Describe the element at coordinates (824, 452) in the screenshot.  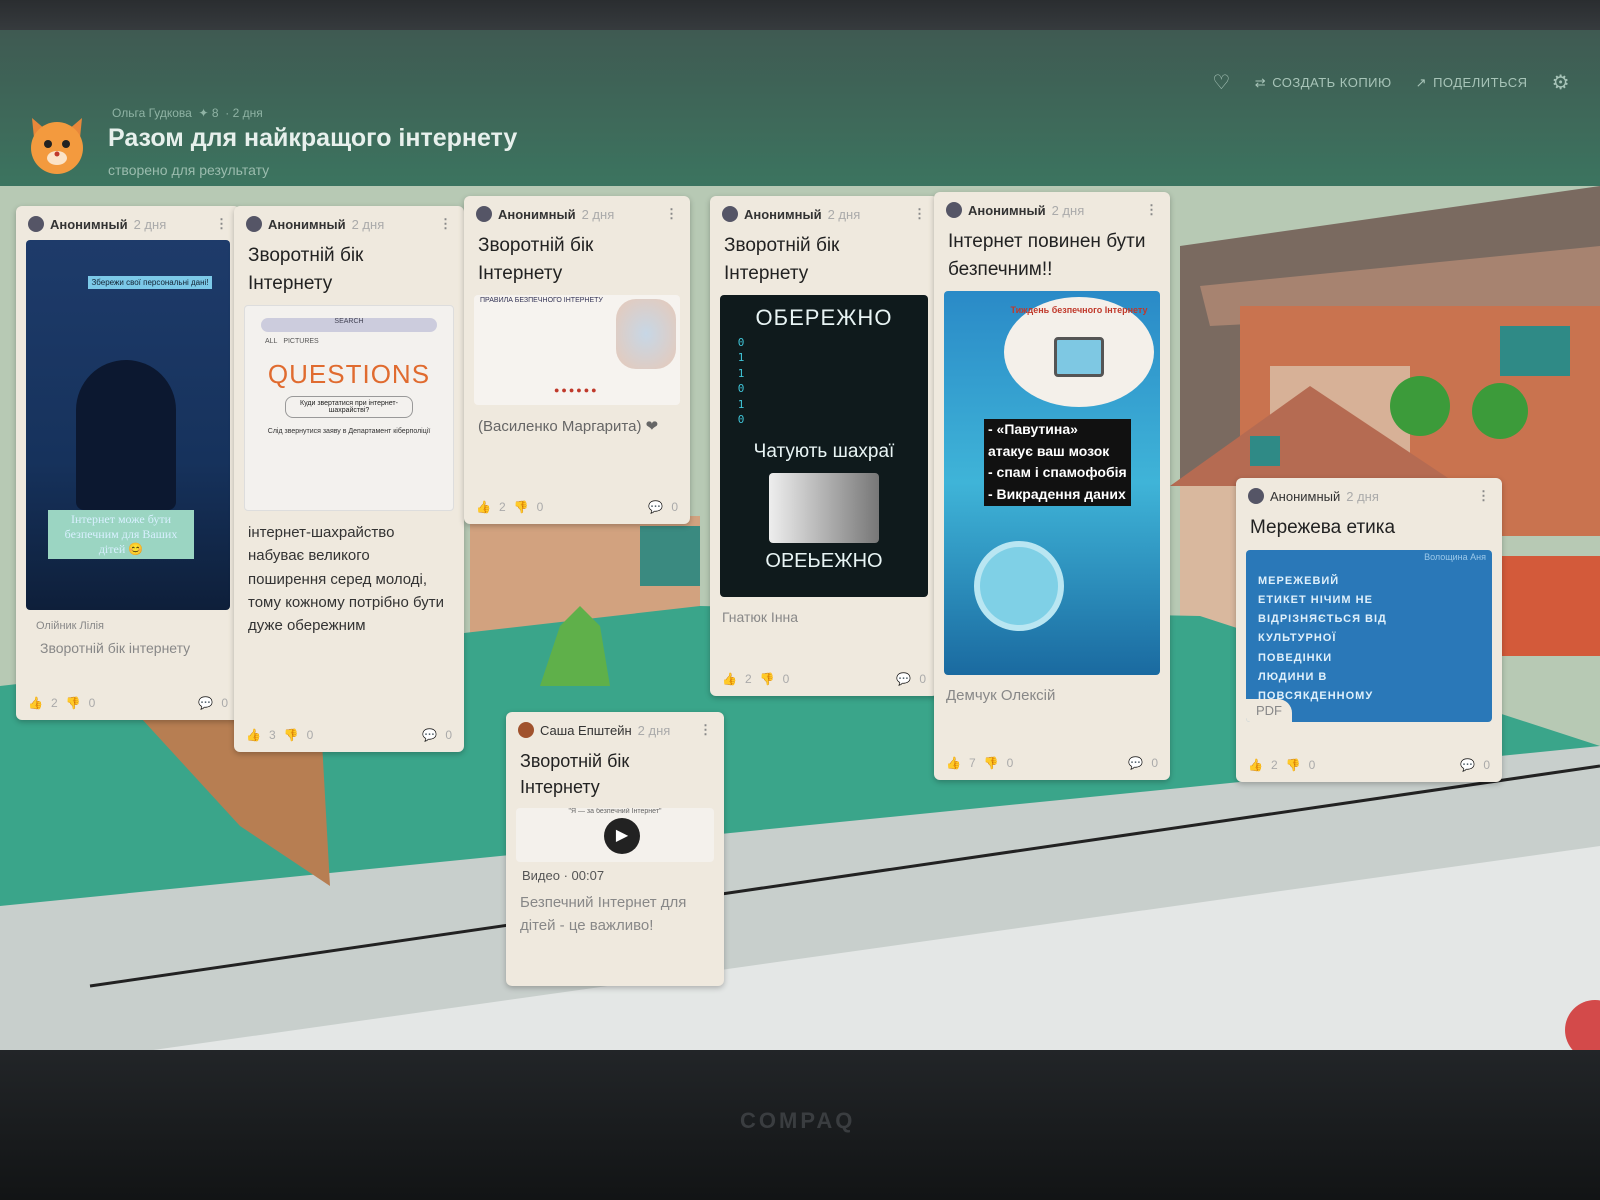
I see `image-mid-text: Чатують шахраї` at that location.